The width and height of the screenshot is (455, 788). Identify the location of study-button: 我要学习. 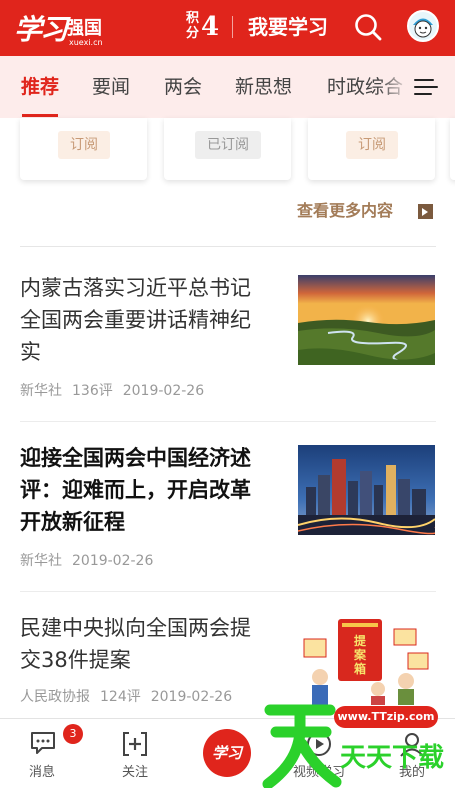
(288, 27).